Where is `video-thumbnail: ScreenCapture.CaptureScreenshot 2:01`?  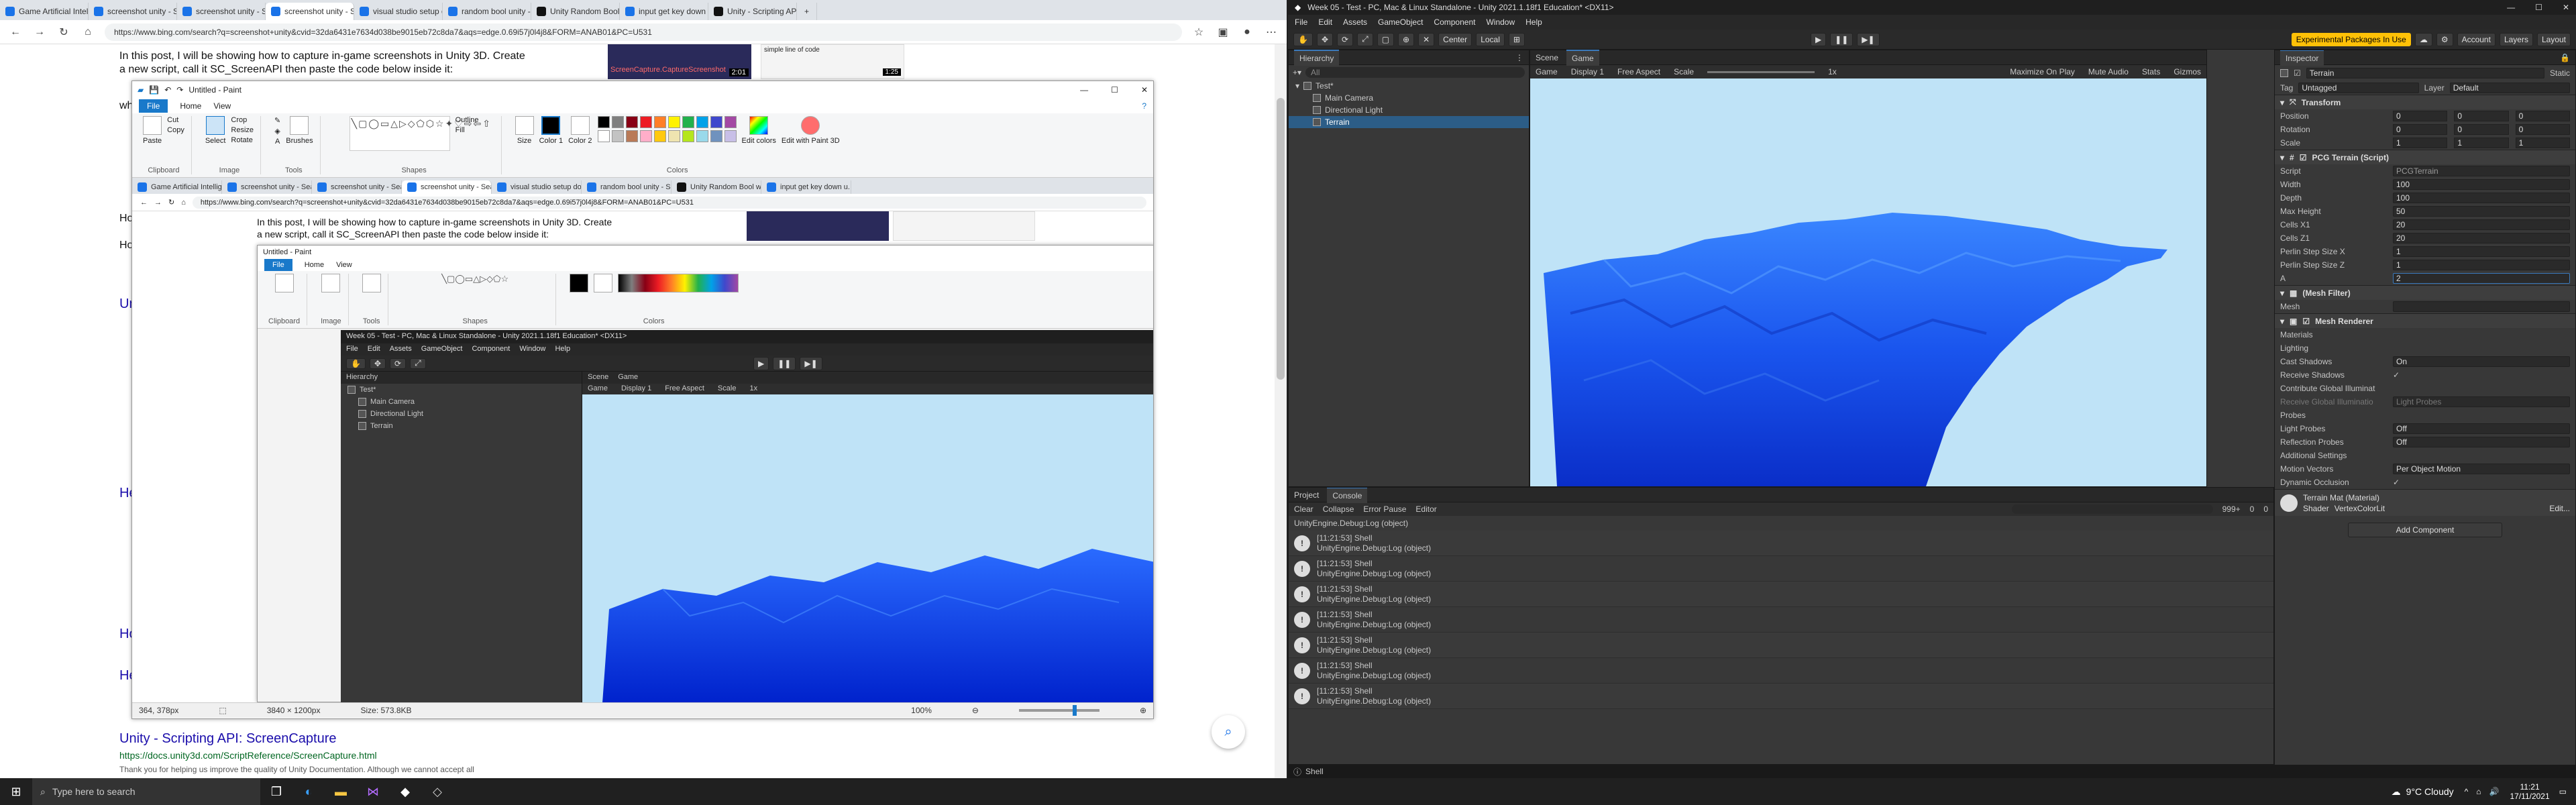
video-thumbnail: ScreenCapture.CaptureScreenshot 2:01 is located at coordinates (679, 61).